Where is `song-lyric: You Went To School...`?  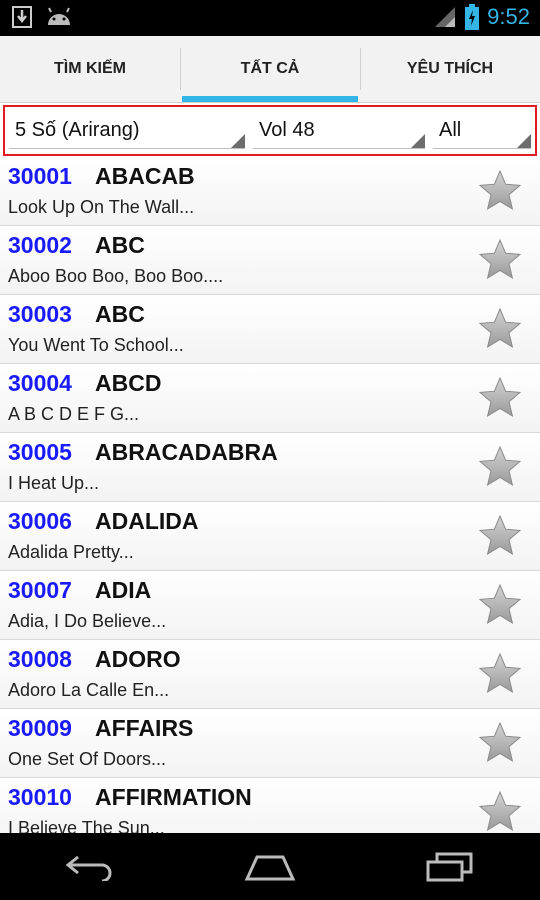 song-lyric: You Went To School... is located at coordinates (96, 345).